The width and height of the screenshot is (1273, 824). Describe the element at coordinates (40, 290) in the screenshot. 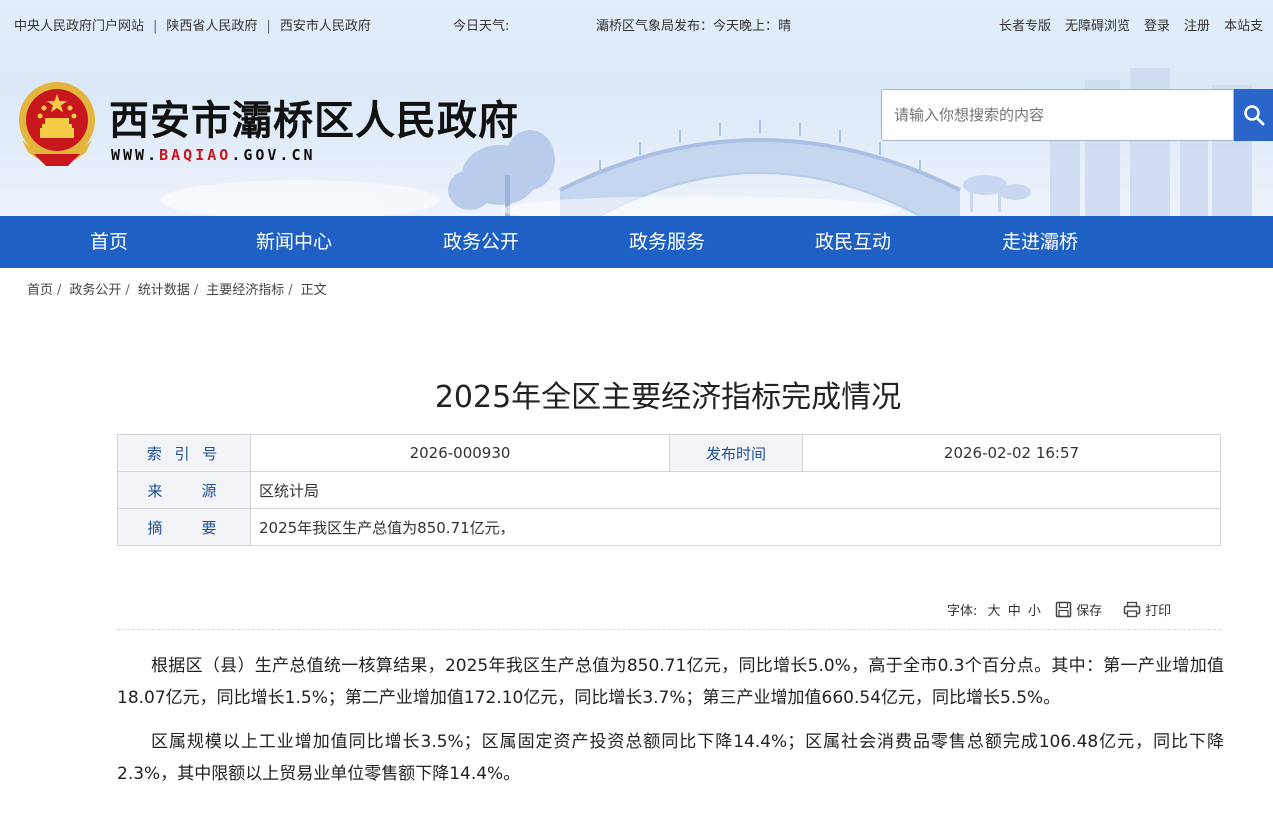

I see `breadcrumb-home: 首页` at that location.